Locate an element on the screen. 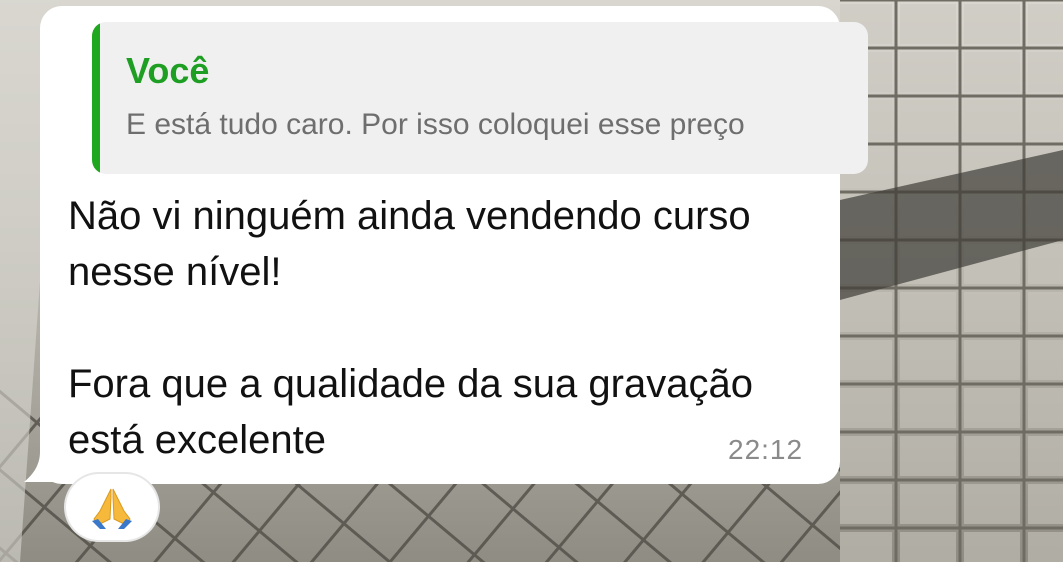  message-line: Não vi ninguém ainda vendendo curso is located at coordinates (409, 216).